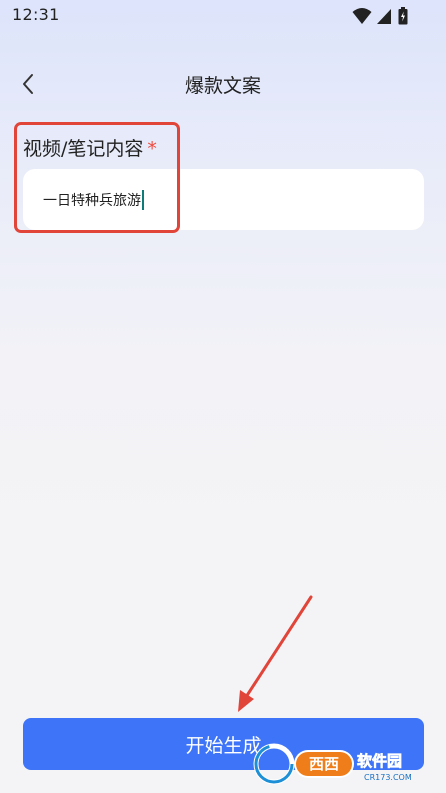  Describe the element at coordinates (83, 149) in the screenshot. I see `content-label-text: 视频/笔记内容` at that location.